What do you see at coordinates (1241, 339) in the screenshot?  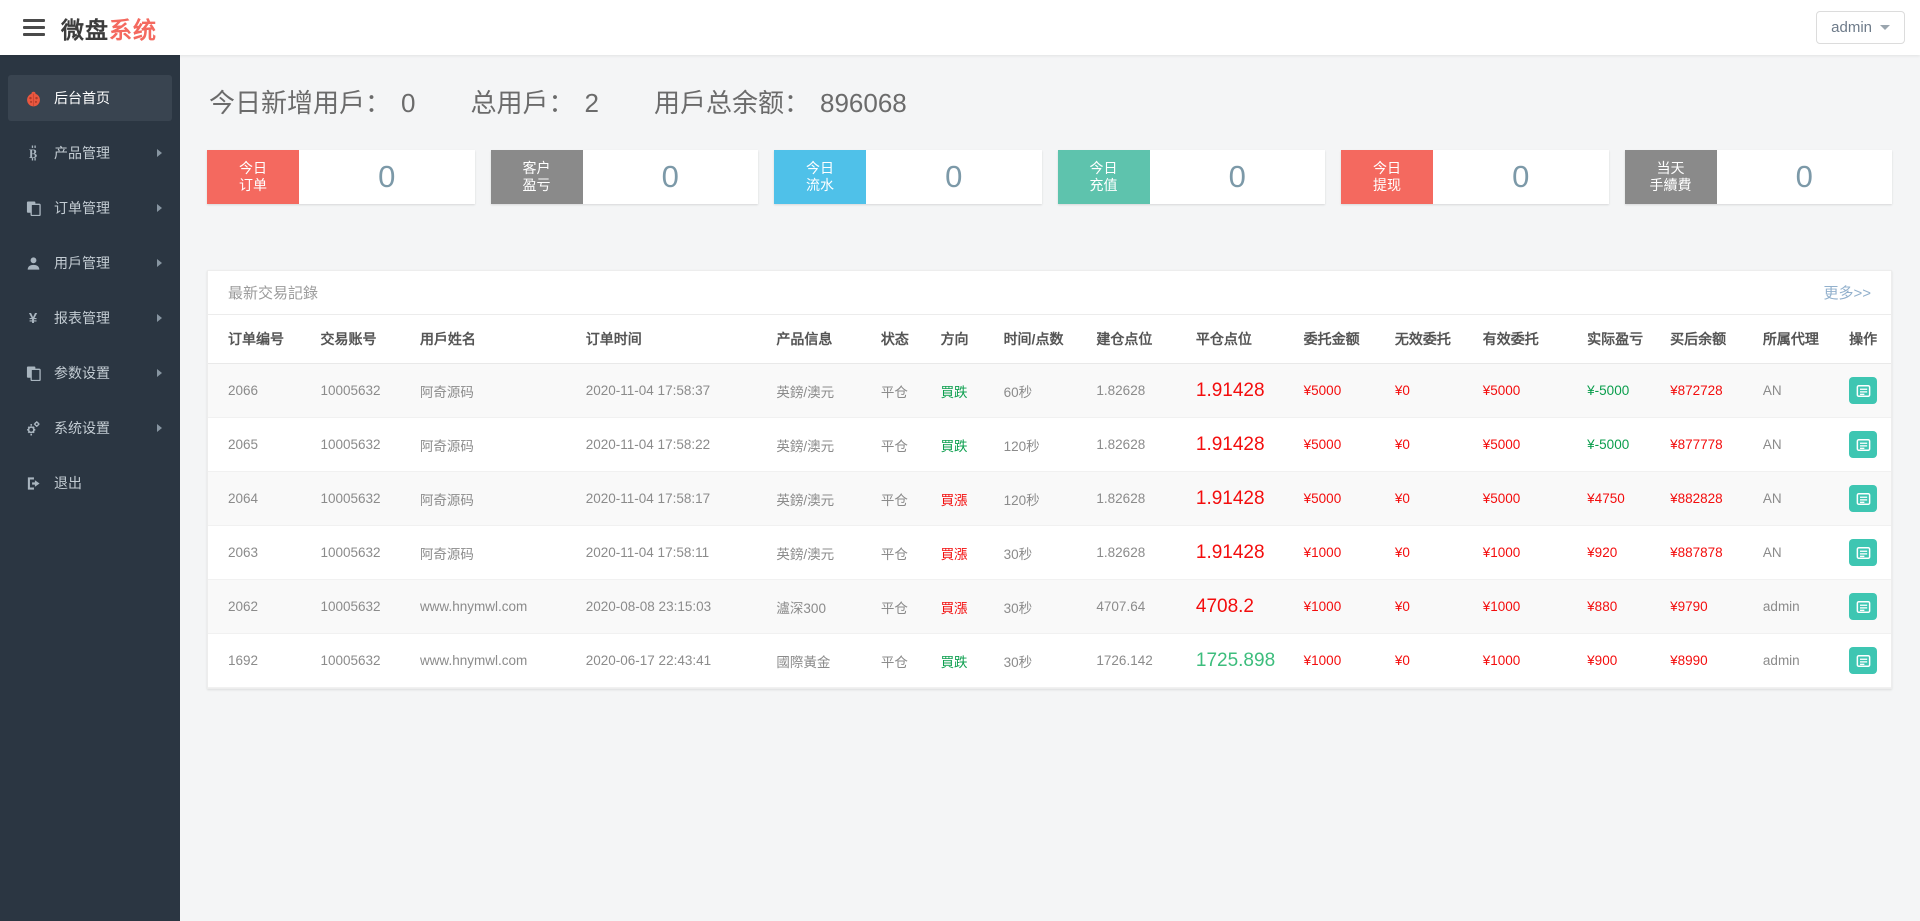 I see `column-header: 平仓点位` at bounding box center [1241, 339].